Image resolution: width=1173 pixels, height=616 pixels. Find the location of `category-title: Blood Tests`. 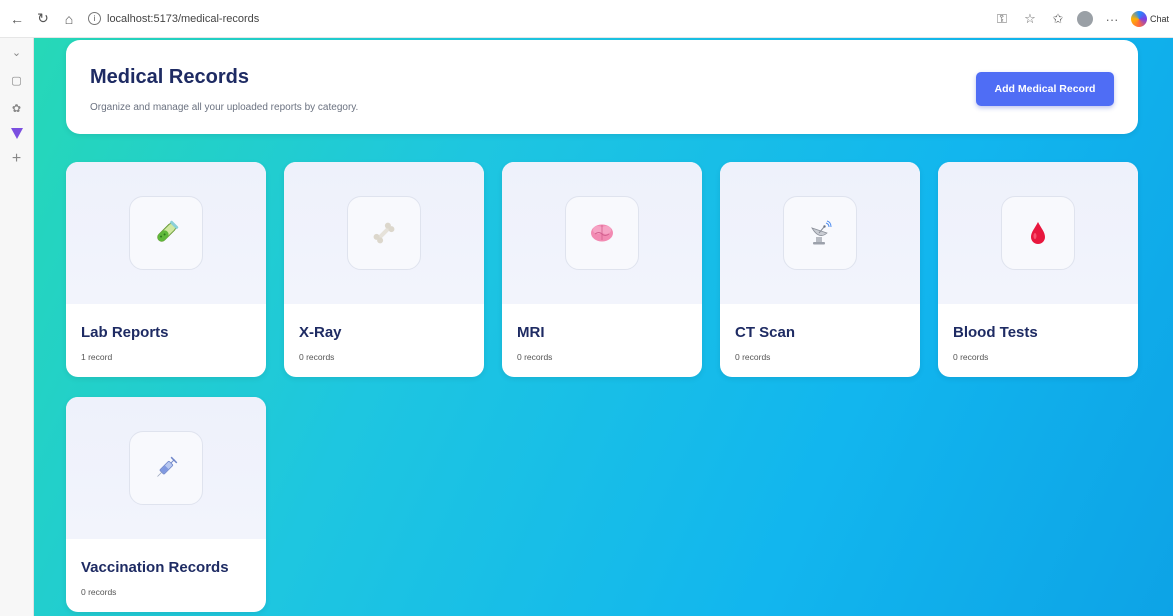

category-title: Blood Tests is located at coordinates (995, 332).